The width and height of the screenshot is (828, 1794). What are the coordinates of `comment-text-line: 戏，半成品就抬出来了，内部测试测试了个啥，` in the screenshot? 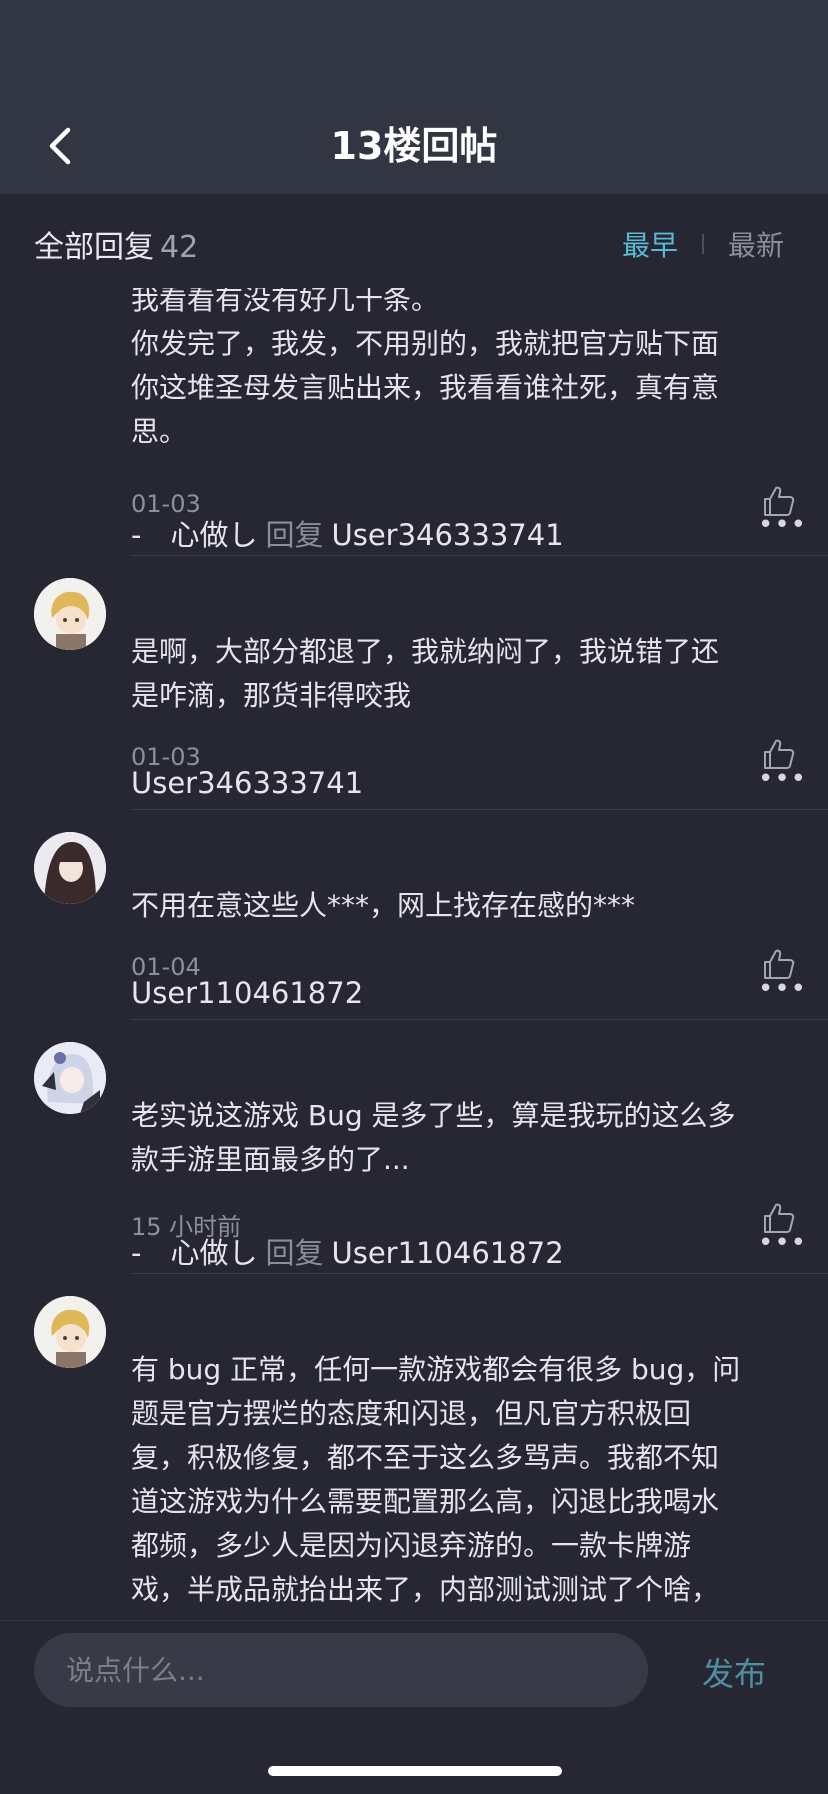 It's located at (425, 1589).